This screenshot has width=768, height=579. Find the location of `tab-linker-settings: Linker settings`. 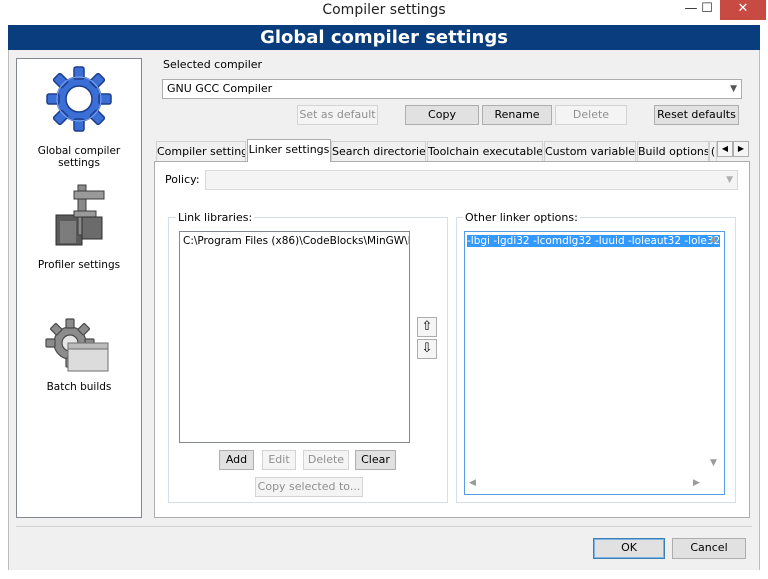

tab-linker-settings: Linker settings is located at coordinates (289, 150).